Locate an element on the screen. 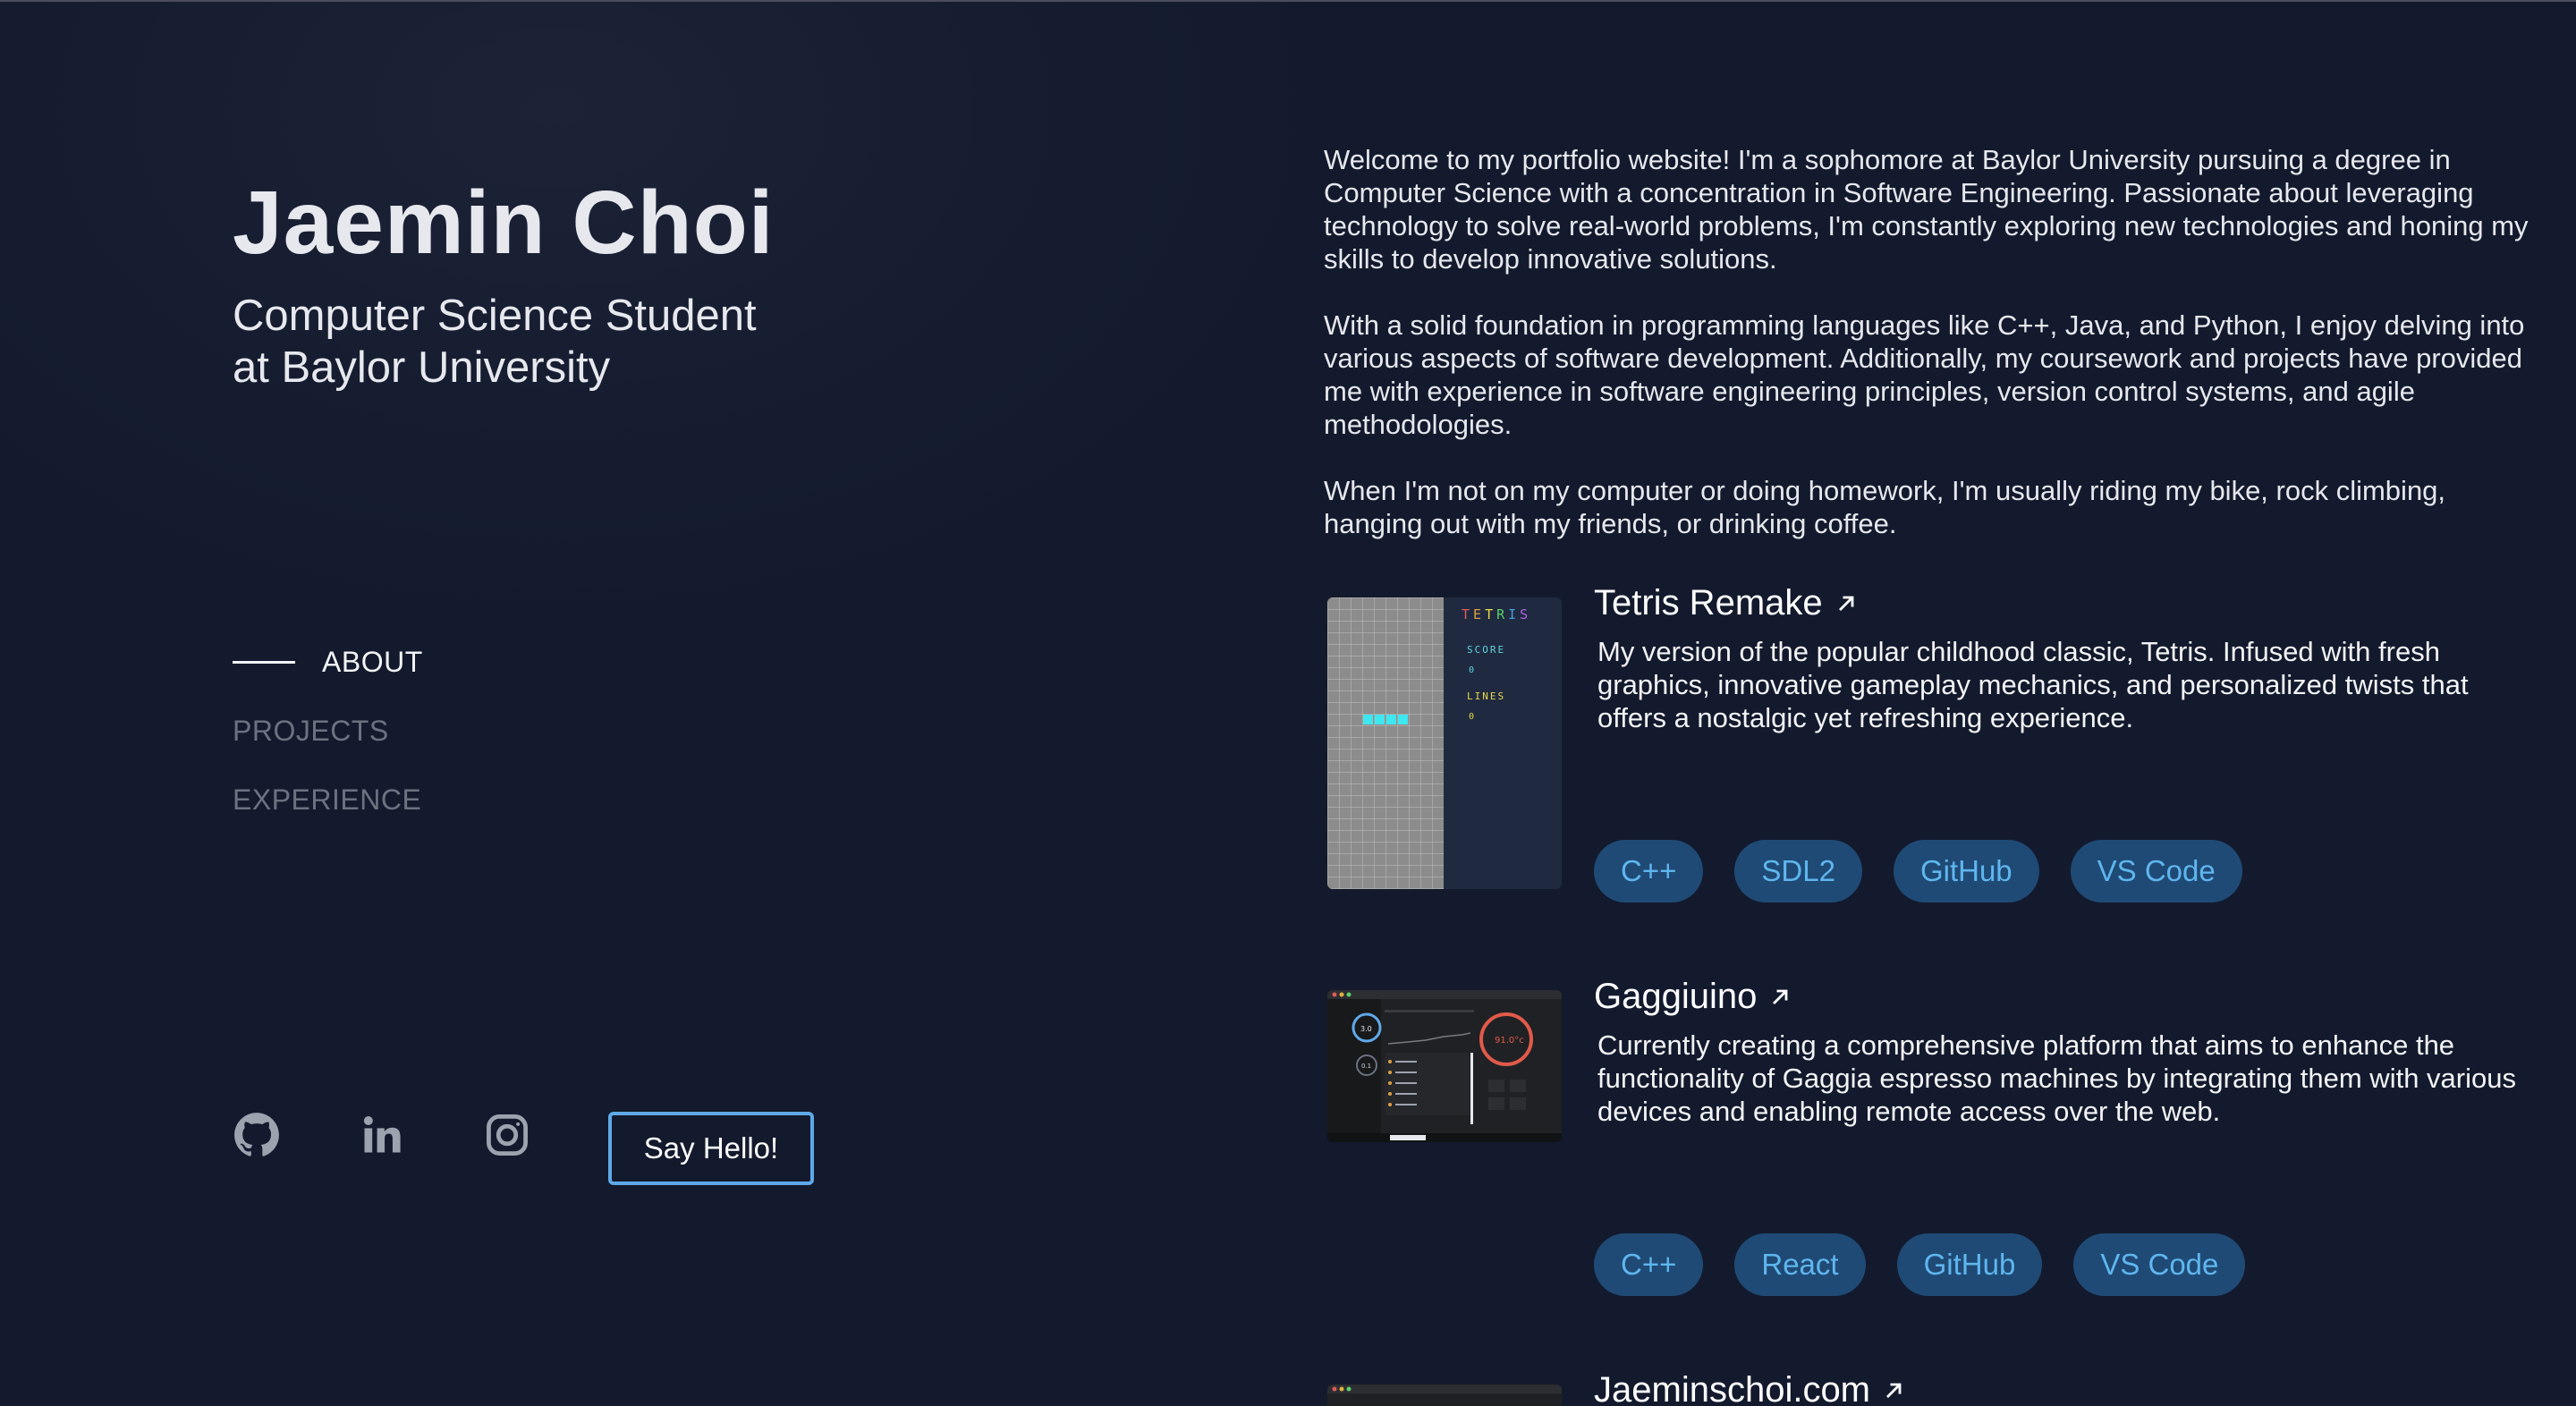 Image resolution: width=2576 pixels, height=1406 pixels. tag-pill: React is located at coordinates (1800, 1264).